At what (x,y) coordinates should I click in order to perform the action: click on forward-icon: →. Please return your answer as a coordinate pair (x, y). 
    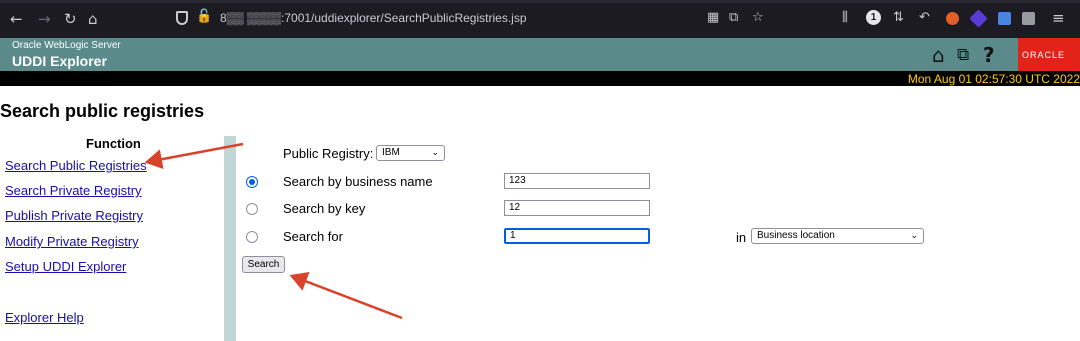
    Looking at the image, I should click on (44, 19).